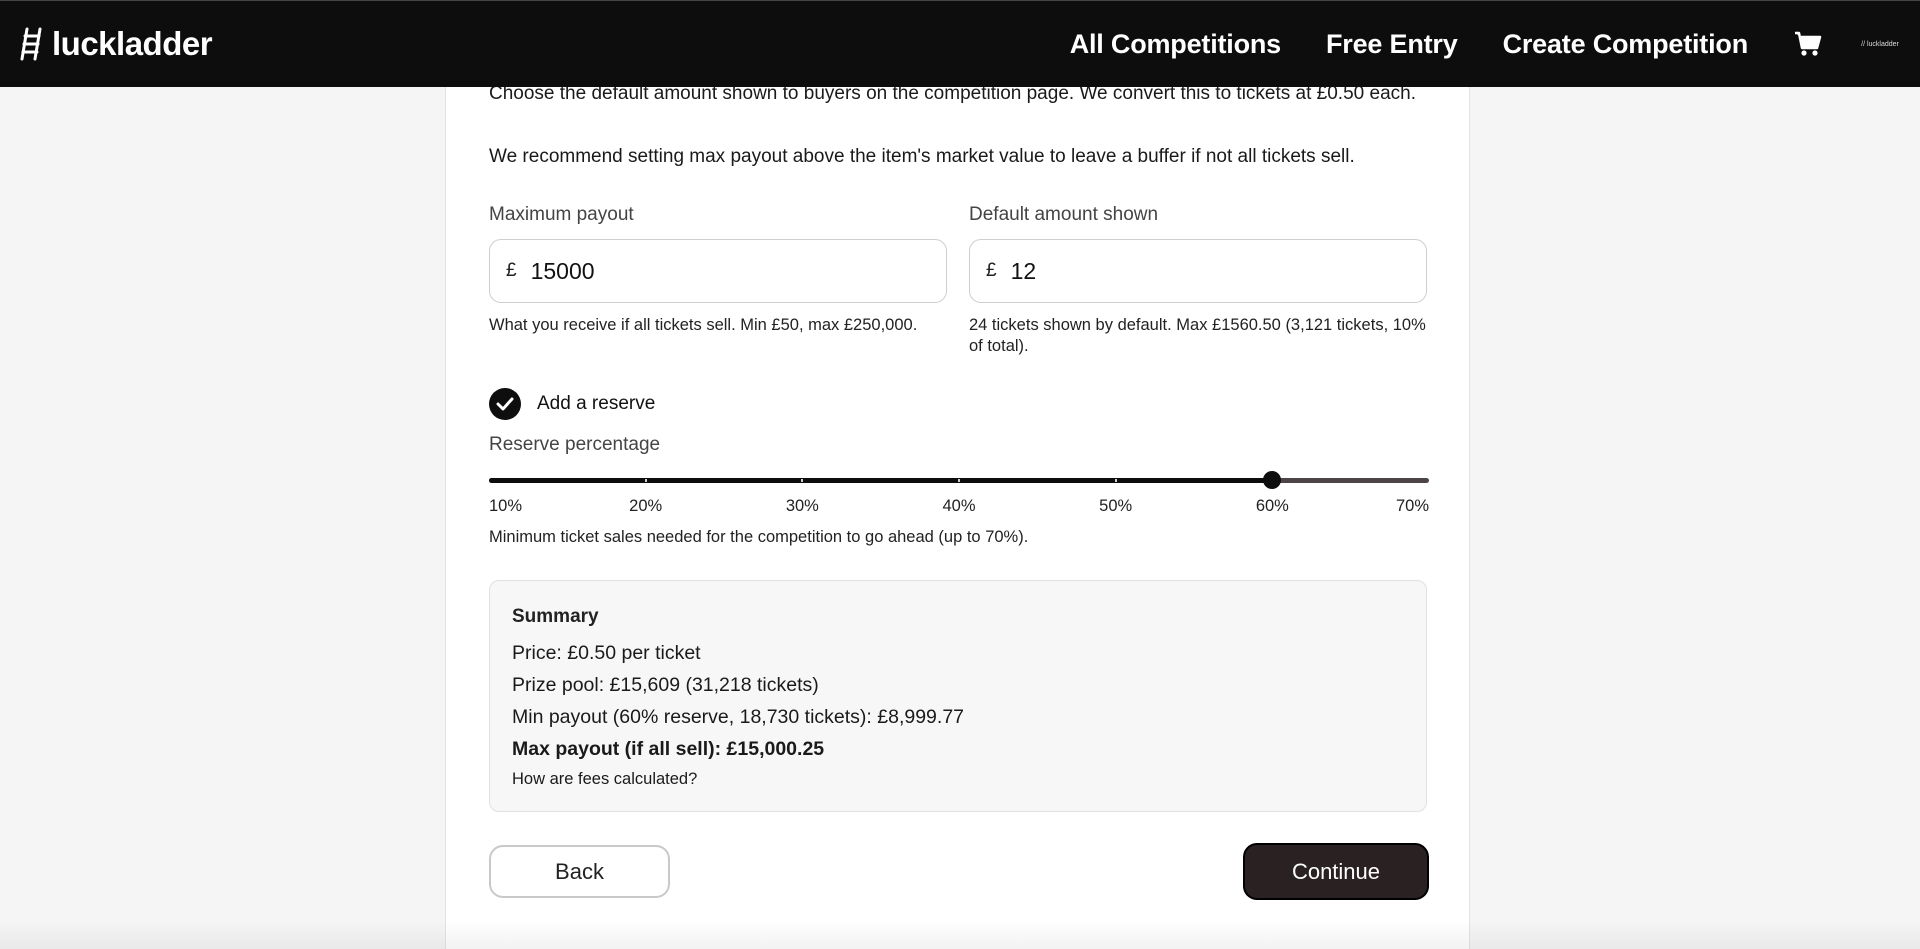 This screenshot has height=949, width=1920. What do you see at coordinates (1272, 506) in the screenshot?
I see `slider-tick-label: 60%` at bounding box center [1272, 506].